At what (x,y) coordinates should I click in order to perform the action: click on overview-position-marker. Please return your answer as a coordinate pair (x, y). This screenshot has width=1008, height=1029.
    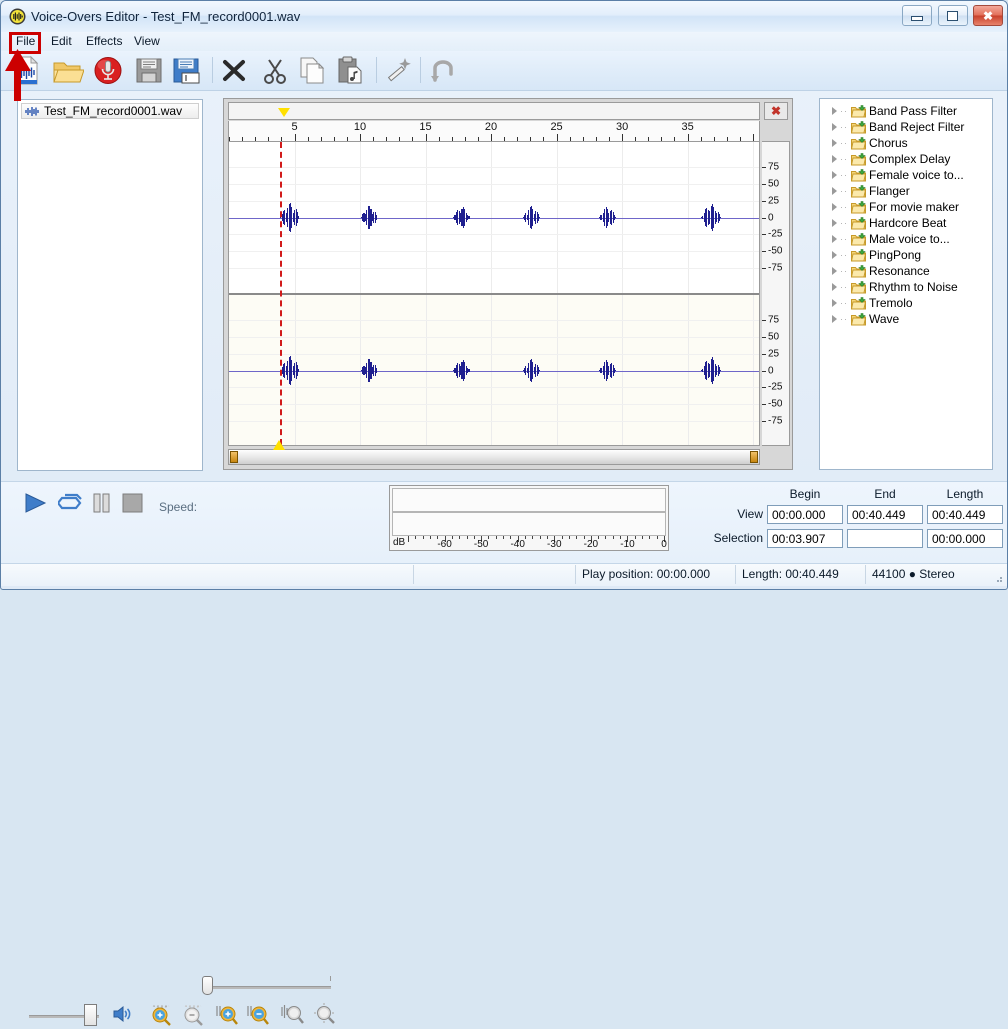
    Looking at the image, I should click on (284, 112).